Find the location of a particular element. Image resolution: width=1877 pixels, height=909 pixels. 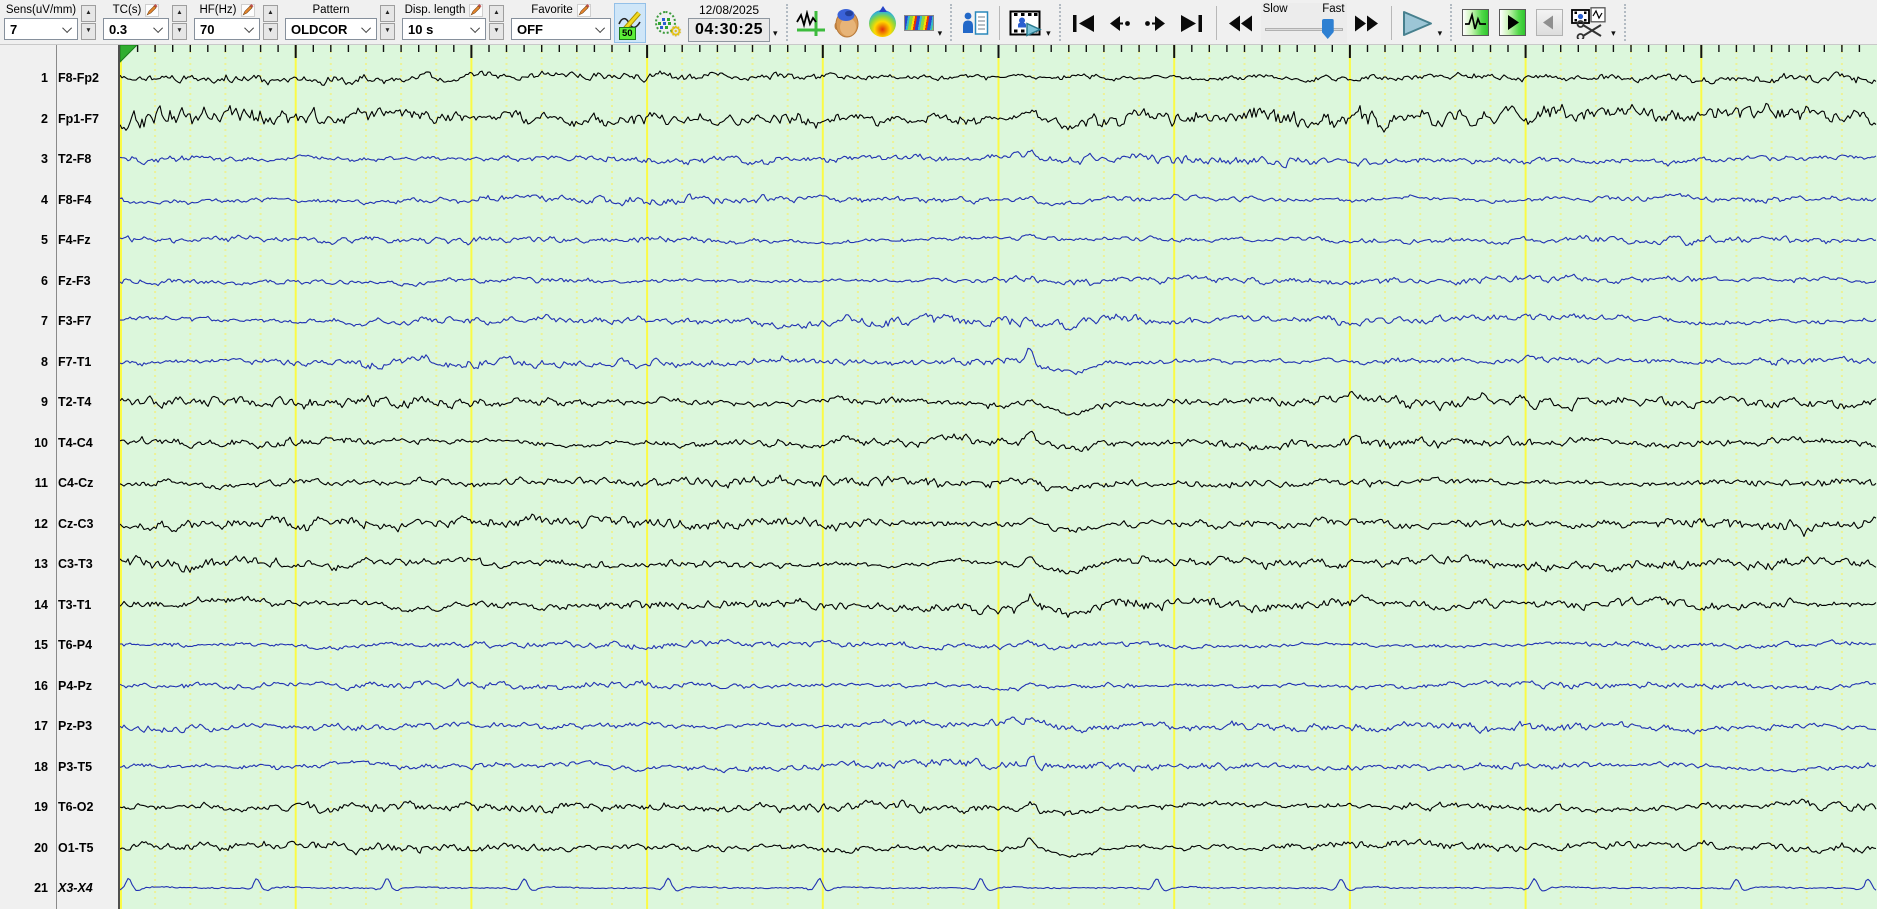

chevron-down-icon is located at coordinates (67, 27).